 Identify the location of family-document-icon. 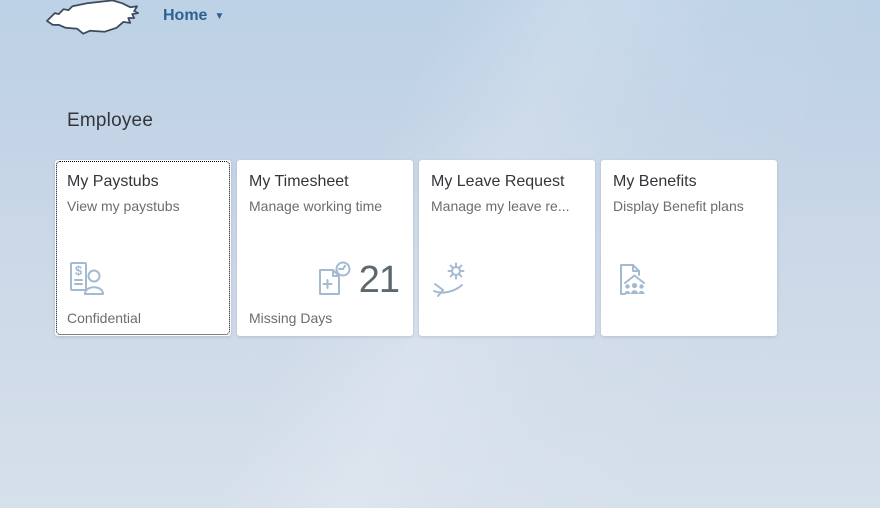
(632, 279).